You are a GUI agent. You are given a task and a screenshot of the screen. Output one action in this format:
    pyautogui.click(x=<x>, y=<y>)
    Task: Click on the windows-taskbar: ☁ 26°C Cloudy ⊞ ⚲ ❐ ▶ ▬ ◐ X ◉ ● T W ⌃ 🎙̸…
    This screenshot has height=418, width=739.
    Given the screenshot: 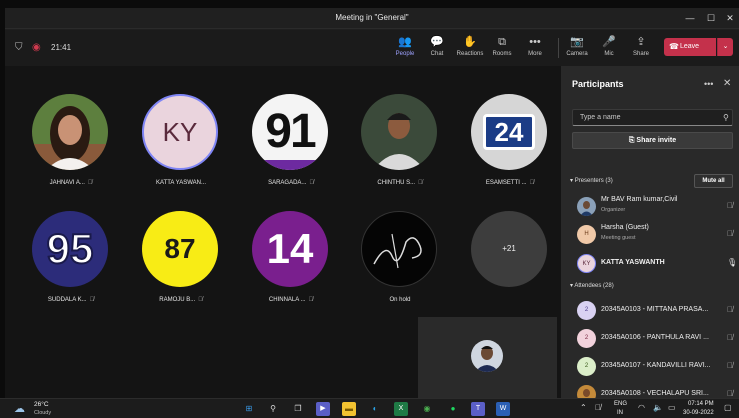 What is the action you would take?
    pyautogui.click(x=369, y=408)
    